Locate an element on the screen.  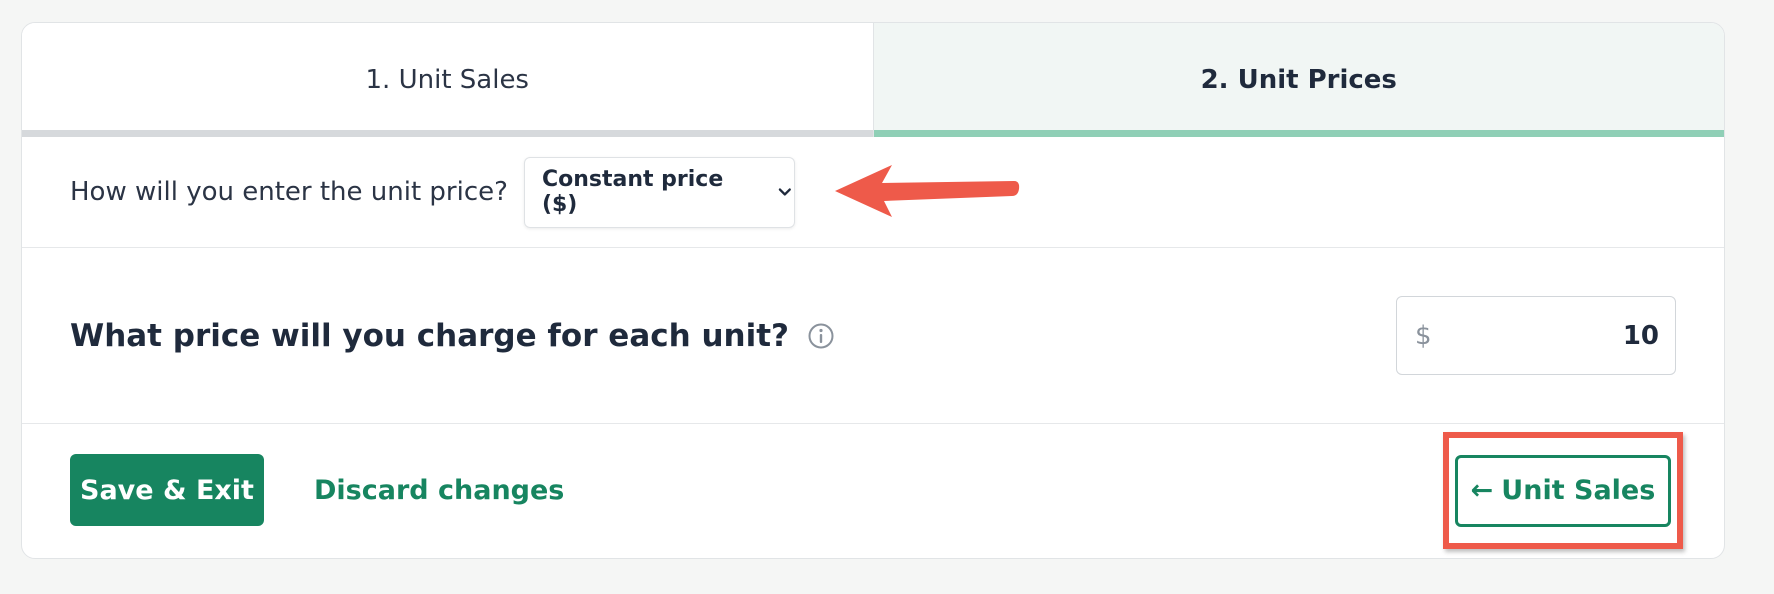
chevron-down-icon is located at coordinates (785, 192).